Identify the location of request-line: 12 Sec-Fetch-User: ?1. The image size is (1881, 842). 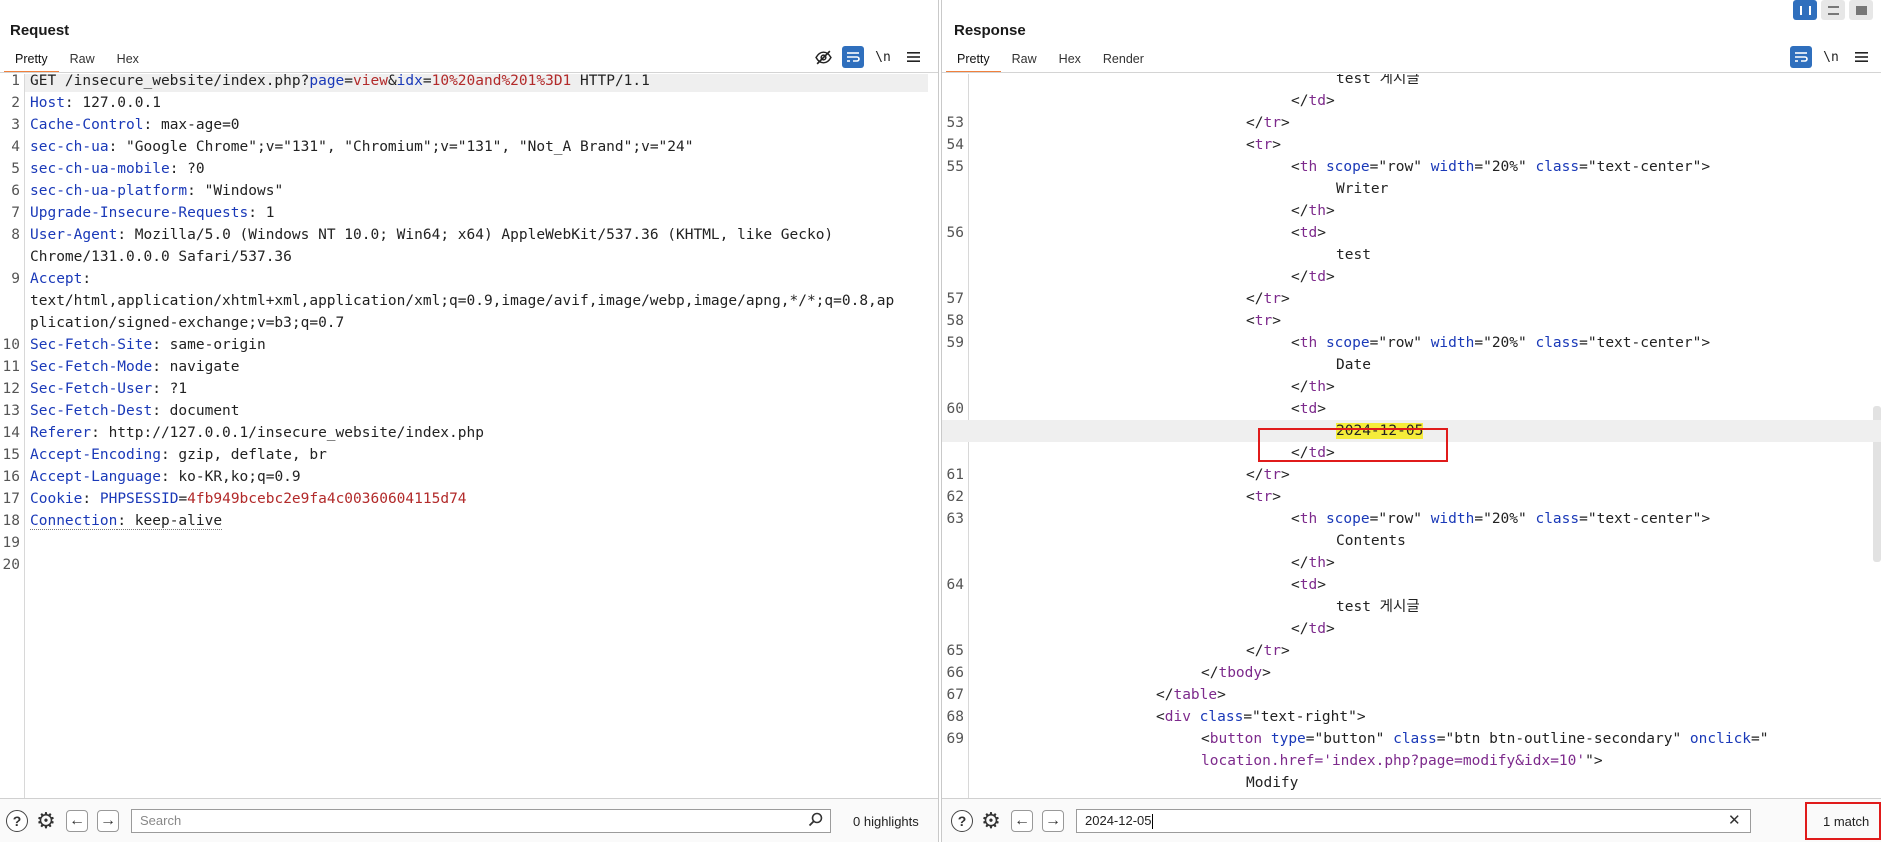
(469, 389).